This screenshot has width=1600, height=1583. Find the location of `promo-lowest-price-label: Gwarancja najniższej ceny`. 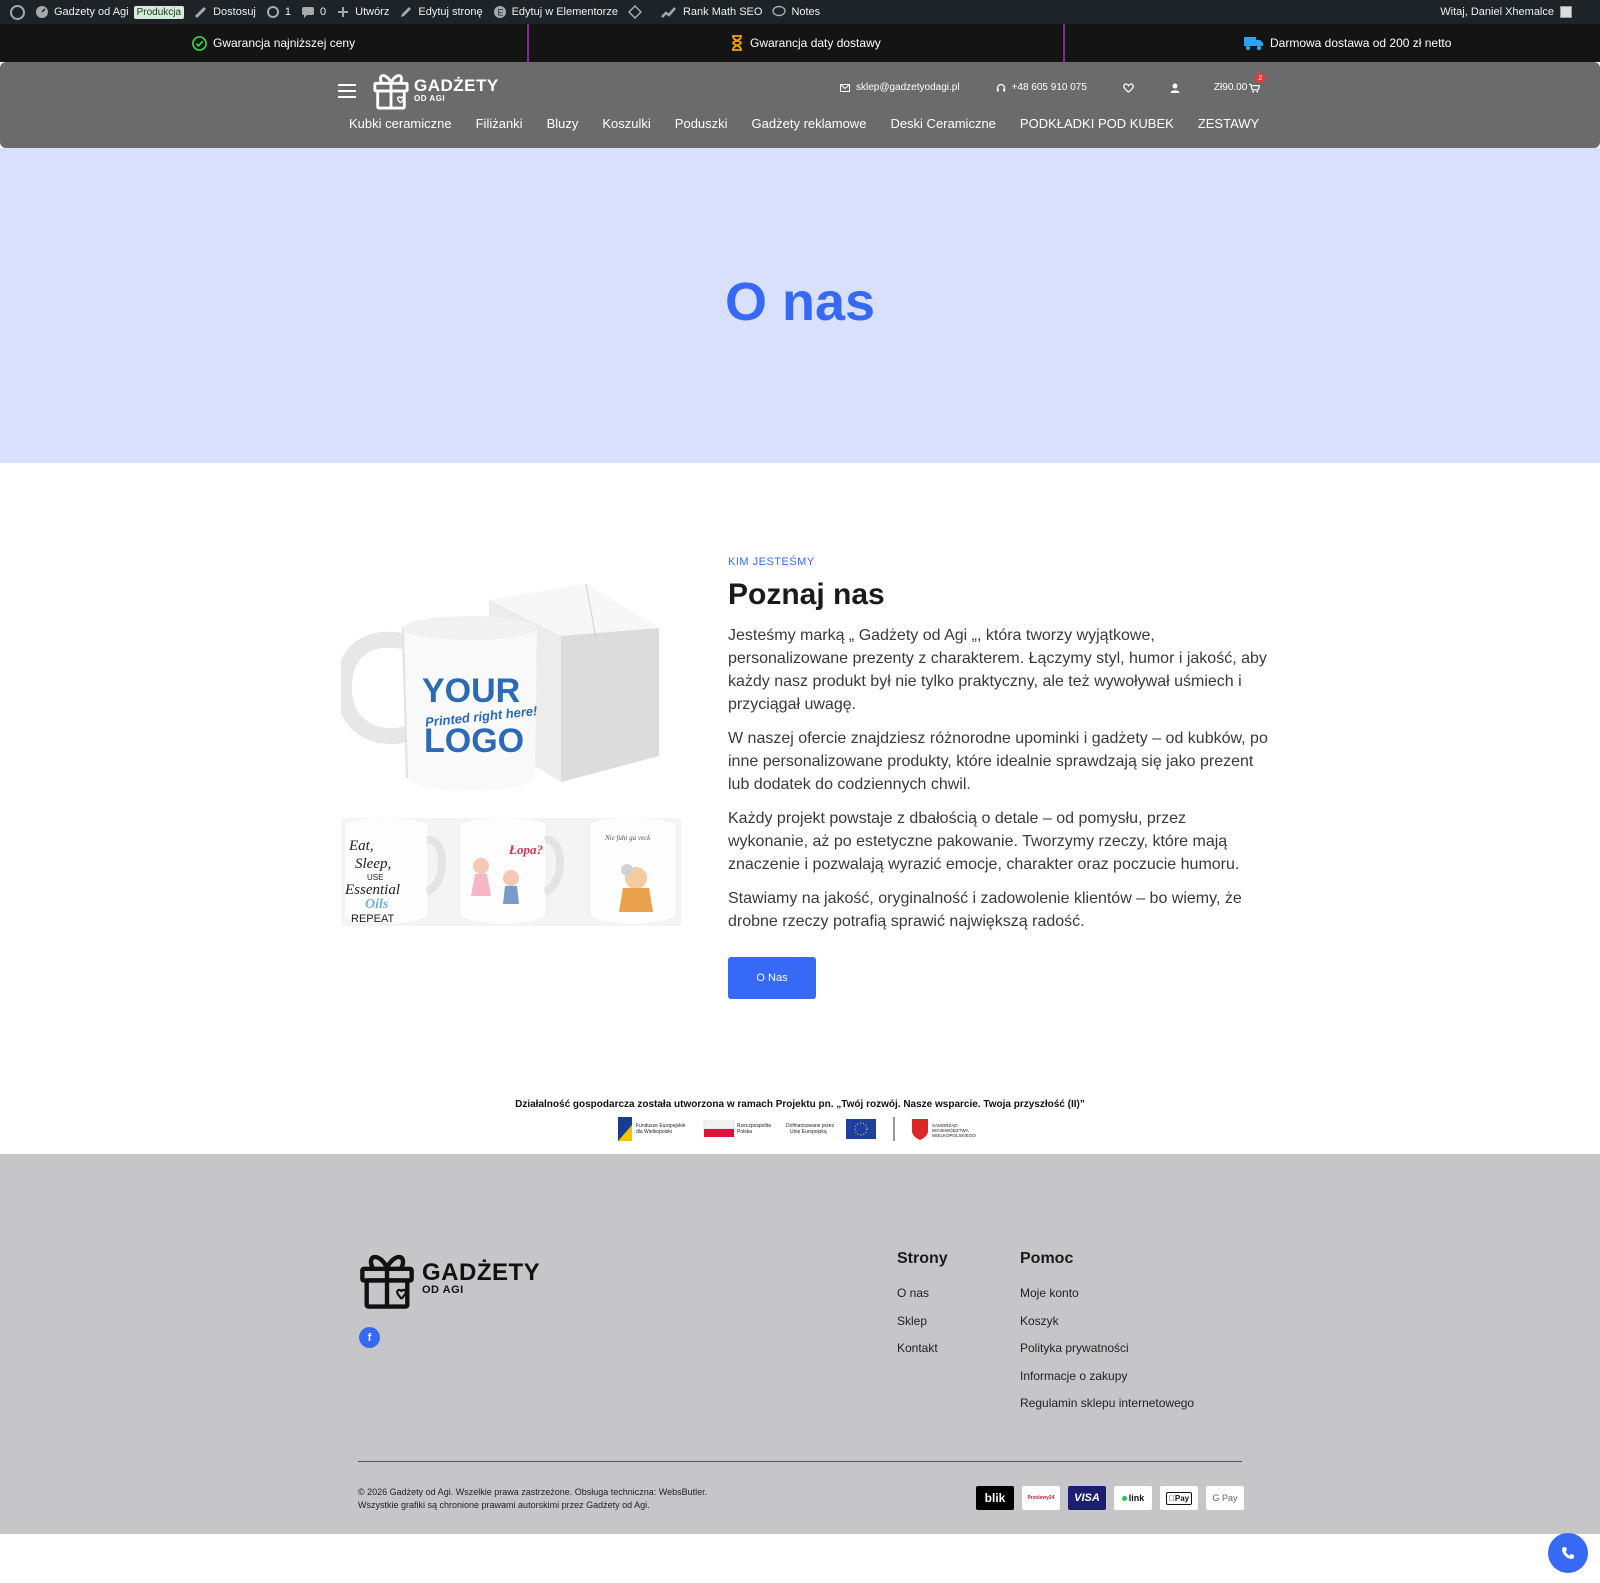

promo-lowest-price-label: Gwarancja najniższej ceny is located at coordinates (284, 43).